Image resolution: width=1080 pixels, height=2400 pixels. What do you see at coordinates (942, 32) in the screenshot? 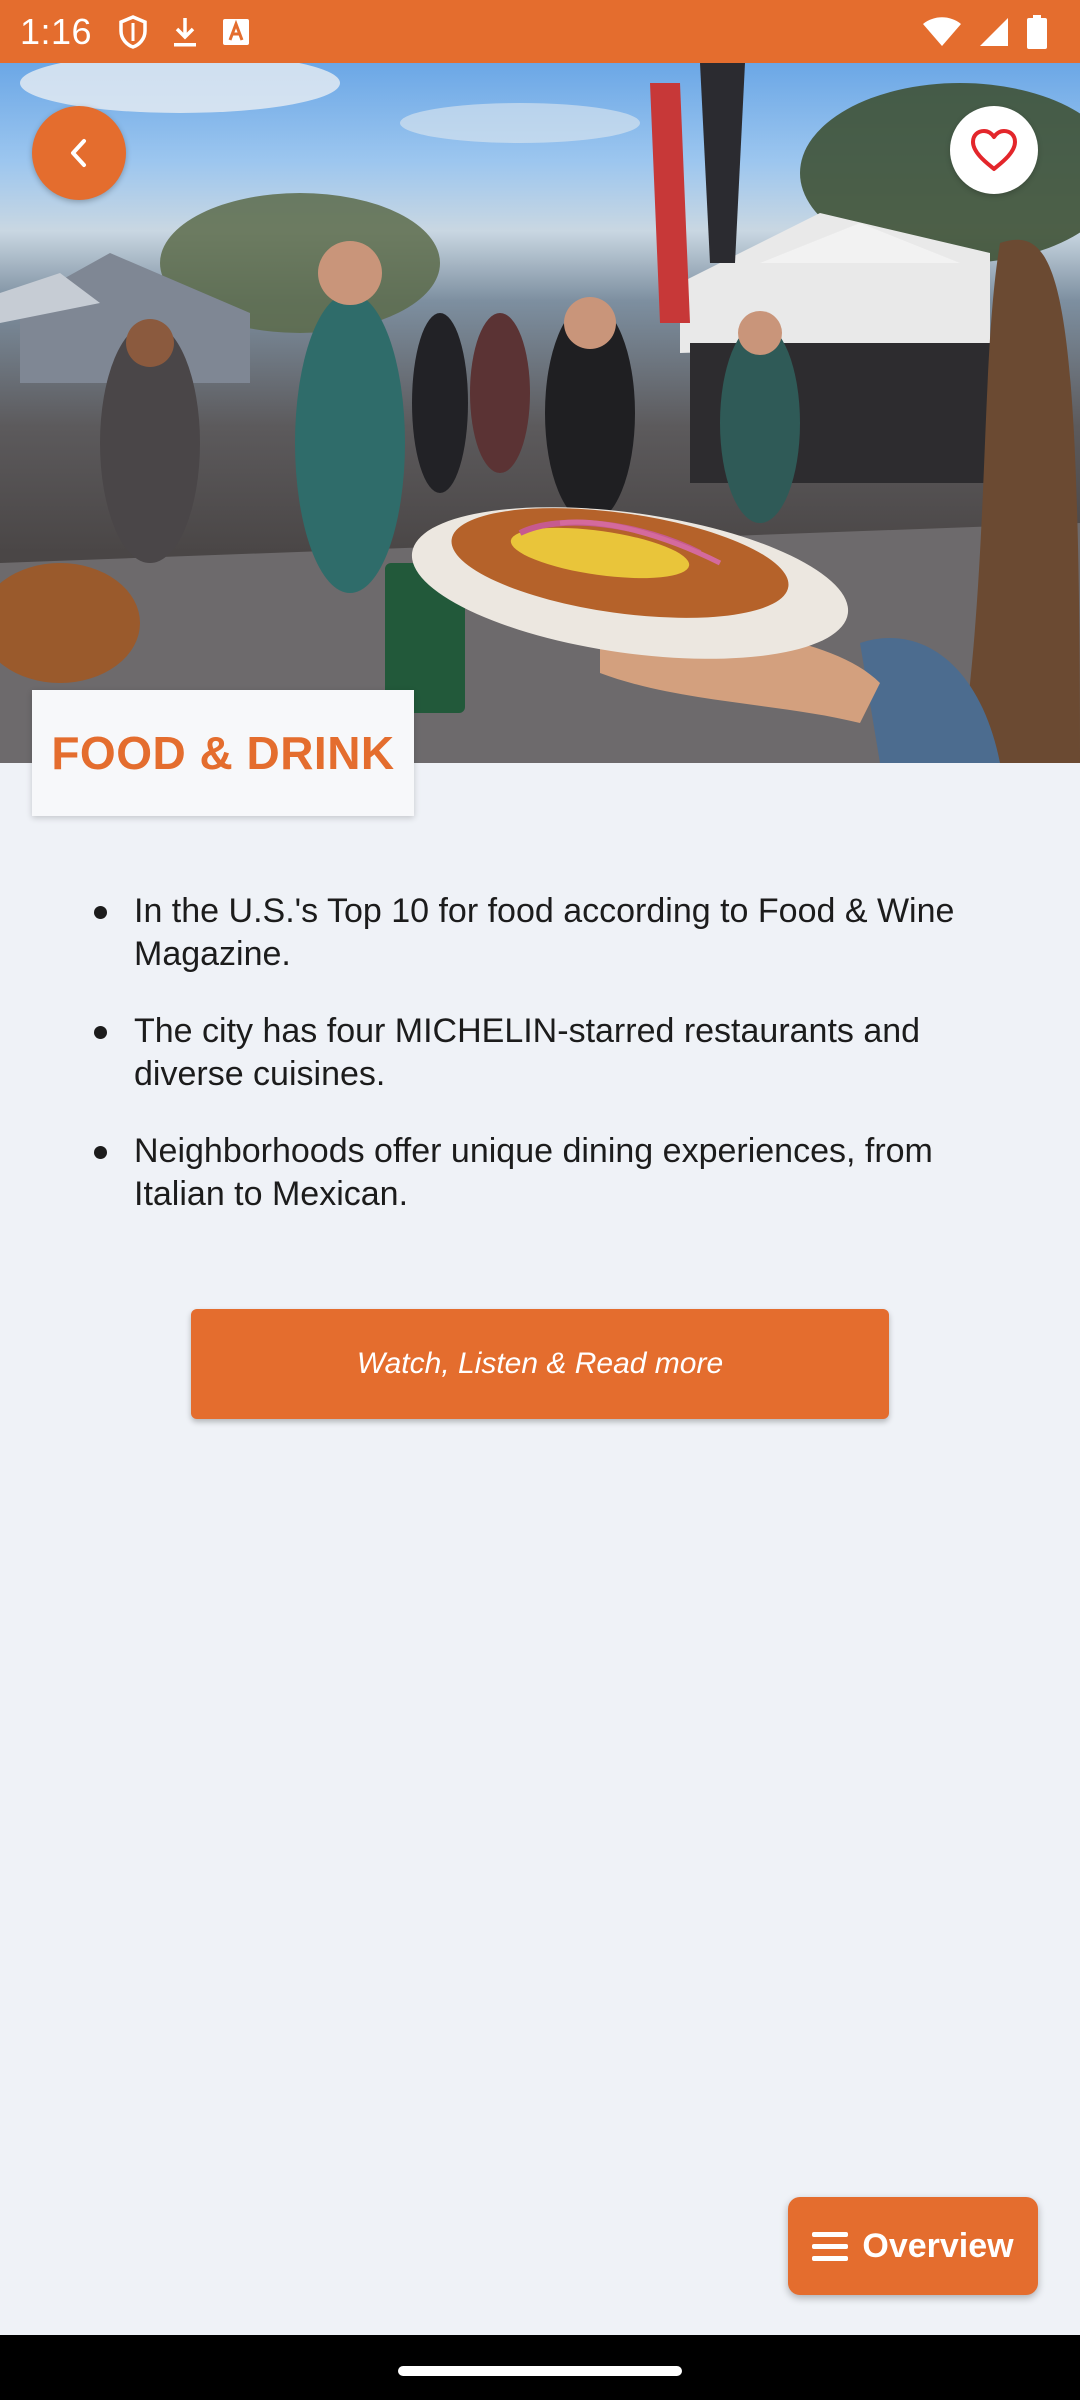
I see `wifi-icon` at bounding box center [942, 32].